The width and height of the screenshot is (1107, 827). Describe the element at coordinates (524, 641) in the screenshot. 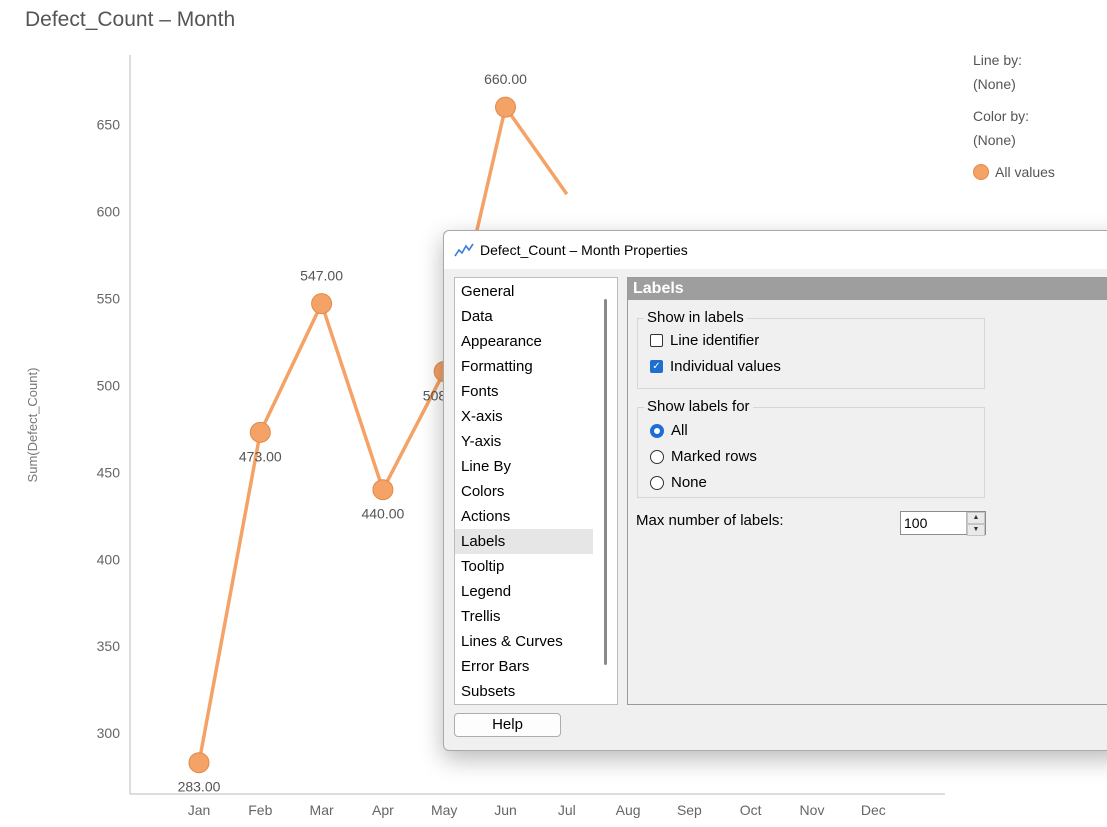

I see `nav-item-lines-curves: Lines & Curves` at that location.